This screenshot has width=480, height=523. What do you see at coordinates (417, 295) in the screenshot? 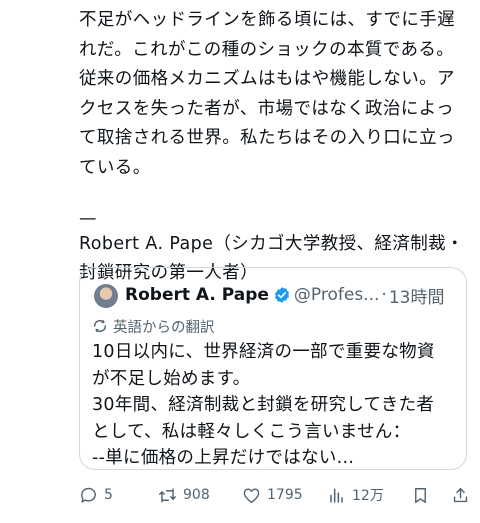
I see `quoted-post-time: 13時間` at bounding box center [417, 295].